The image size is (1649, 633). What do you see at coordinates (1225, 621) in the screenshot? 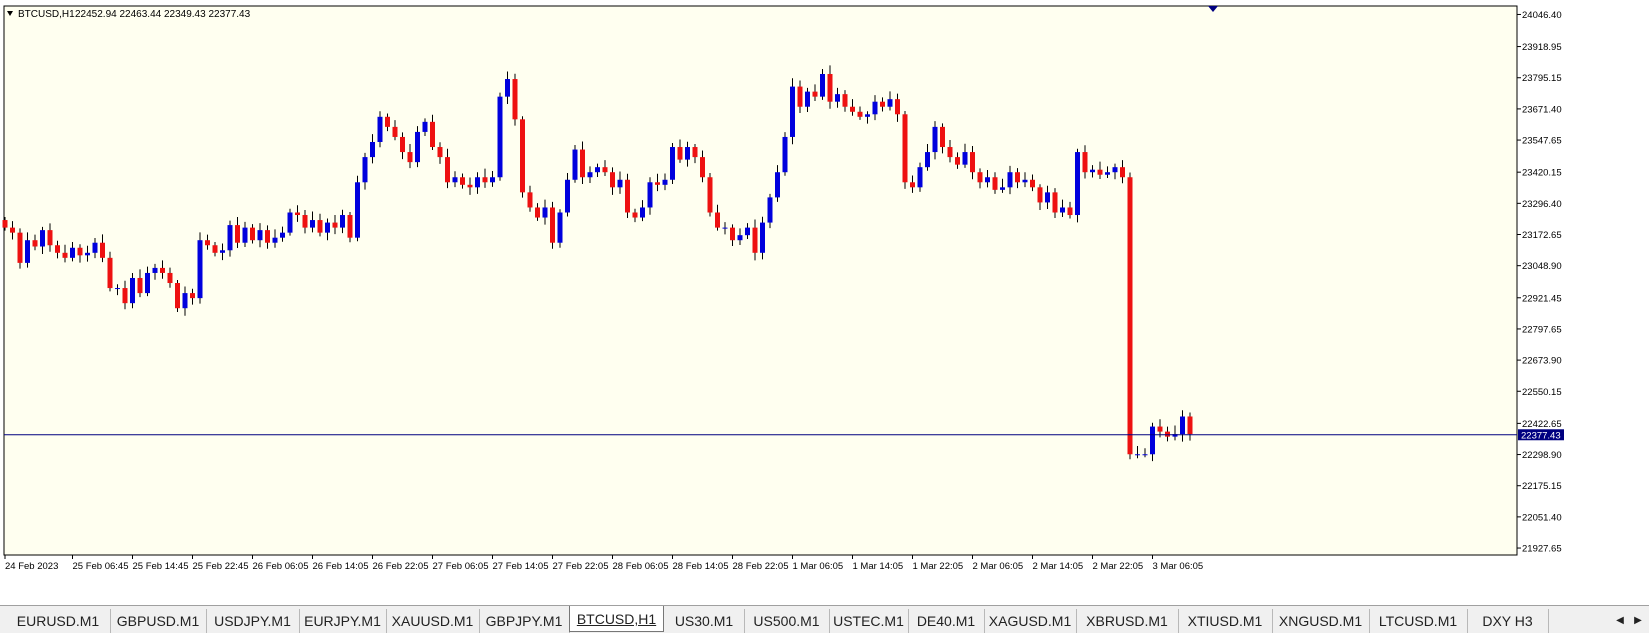
I see `tab-xtiusd-m1: XTIUSD.M1` at bounding box center [1225, 621].